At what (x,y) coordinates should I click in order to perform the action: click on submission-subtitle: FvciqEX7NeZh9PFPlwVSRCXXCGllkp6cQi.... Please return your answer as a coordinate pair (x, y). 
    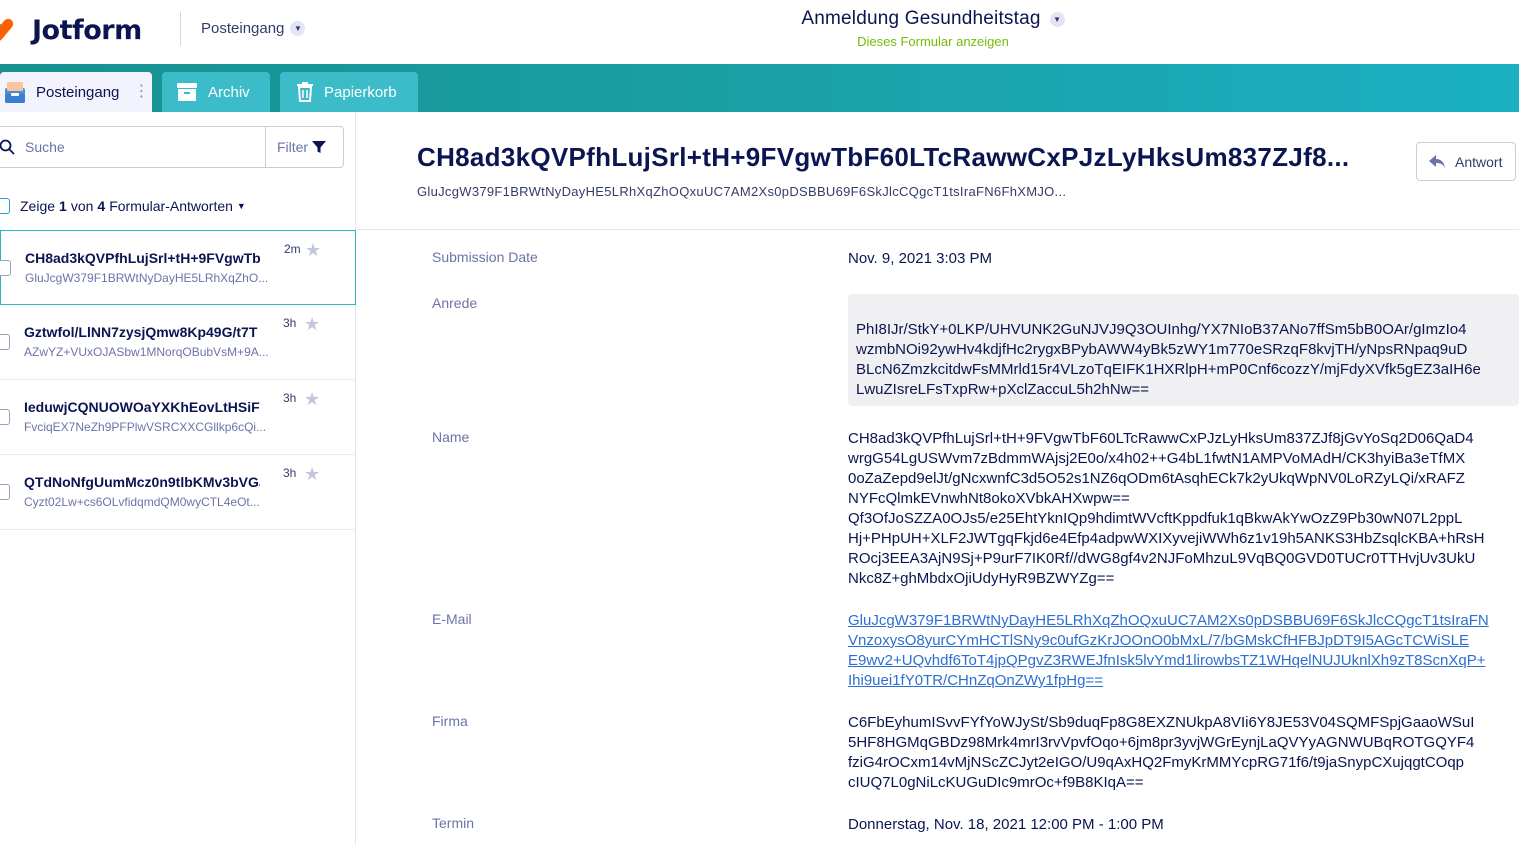
    Looking at the image, I should click on (145, 427).